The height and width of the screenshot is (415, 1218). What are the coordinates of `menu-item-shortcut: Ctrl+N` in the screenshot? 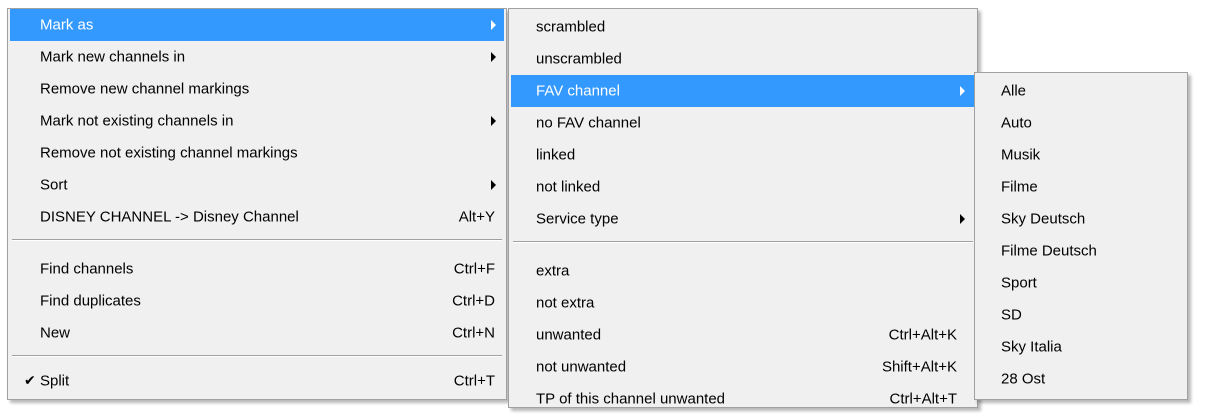 It's located at (473, 333).